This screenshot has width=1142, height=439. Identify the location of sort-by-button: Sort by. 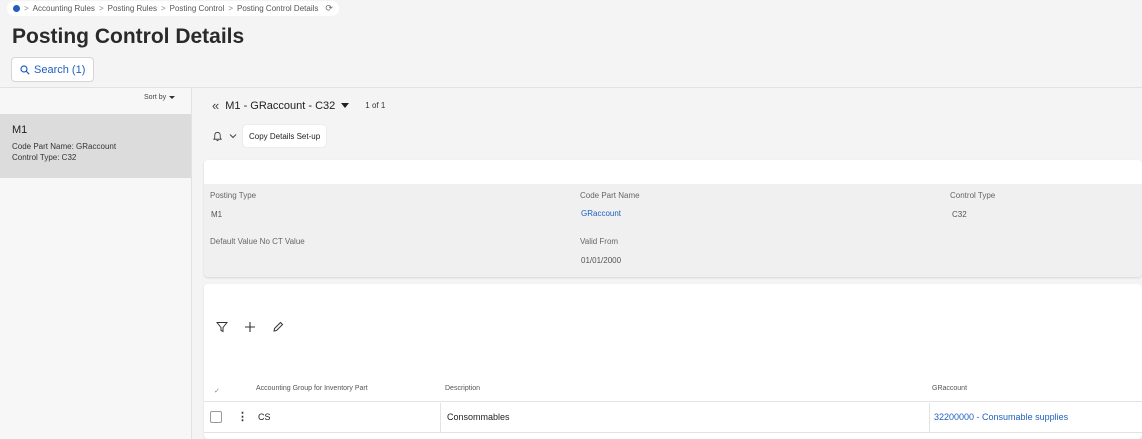
(160, 97).